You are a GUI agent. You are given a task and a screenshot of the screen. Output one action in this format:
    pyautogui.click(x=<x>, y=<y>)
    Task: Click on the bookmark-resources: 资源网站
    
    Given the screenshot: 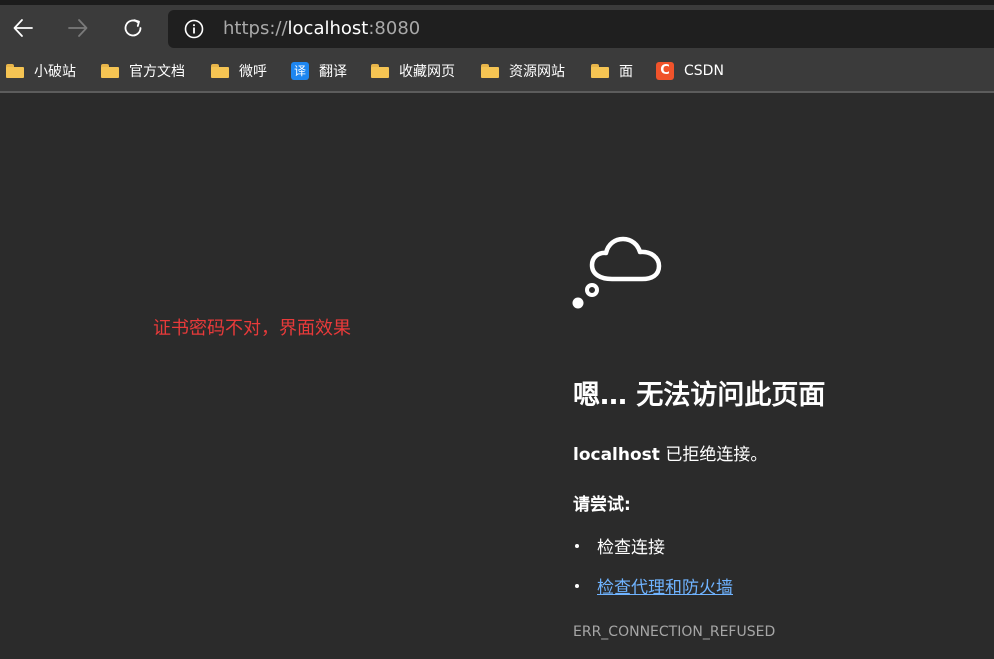 What is the action you would take?
    pyautogui.click(x=522, y=71)
    